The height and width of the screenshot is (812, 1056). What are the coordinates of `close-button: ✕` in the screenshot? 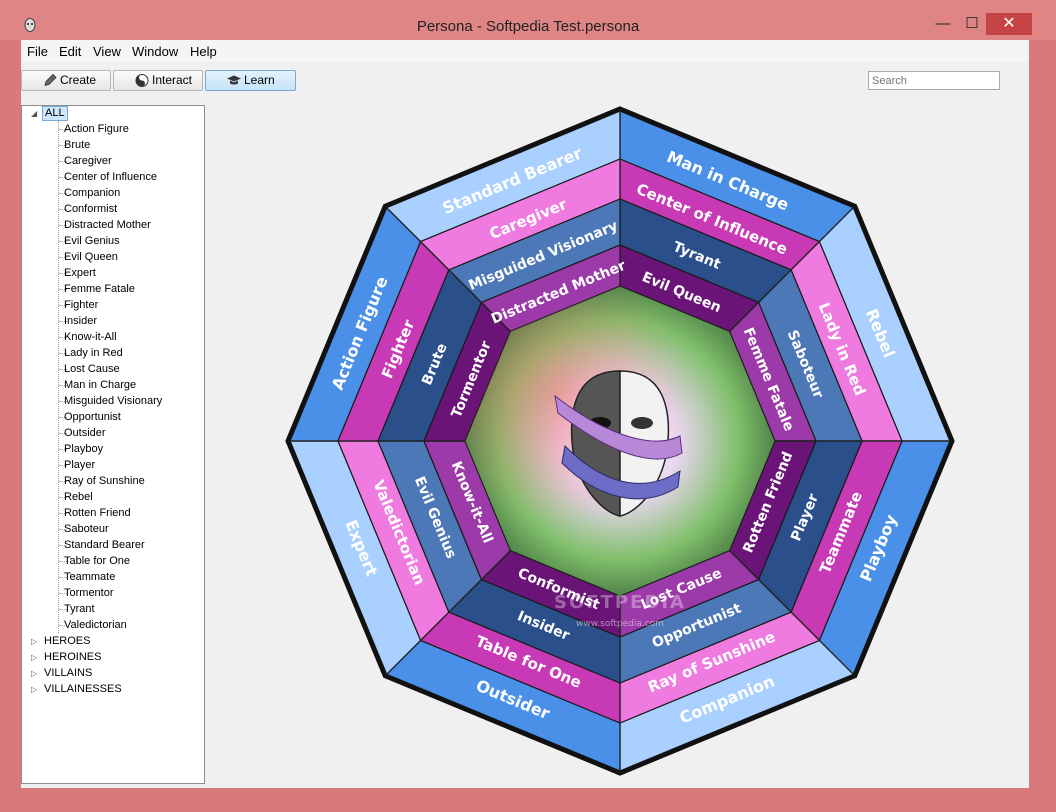 It's located at (1009, 24).